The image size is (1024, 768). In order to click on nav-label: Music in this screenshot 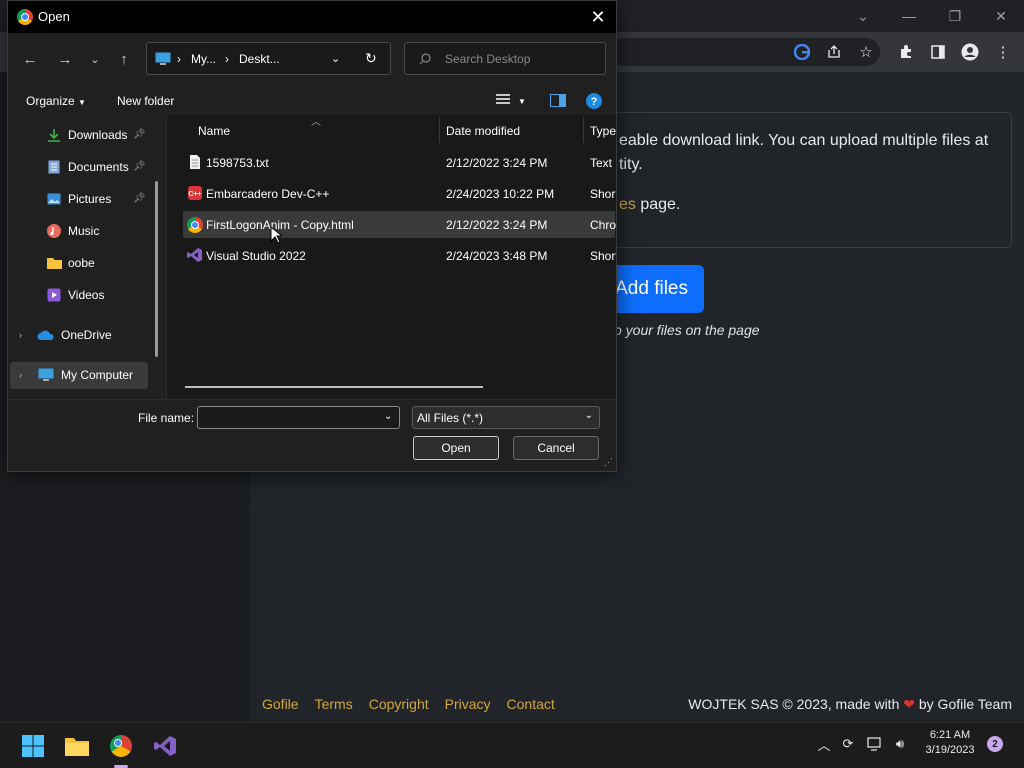, I will do `click(84, 231)`.